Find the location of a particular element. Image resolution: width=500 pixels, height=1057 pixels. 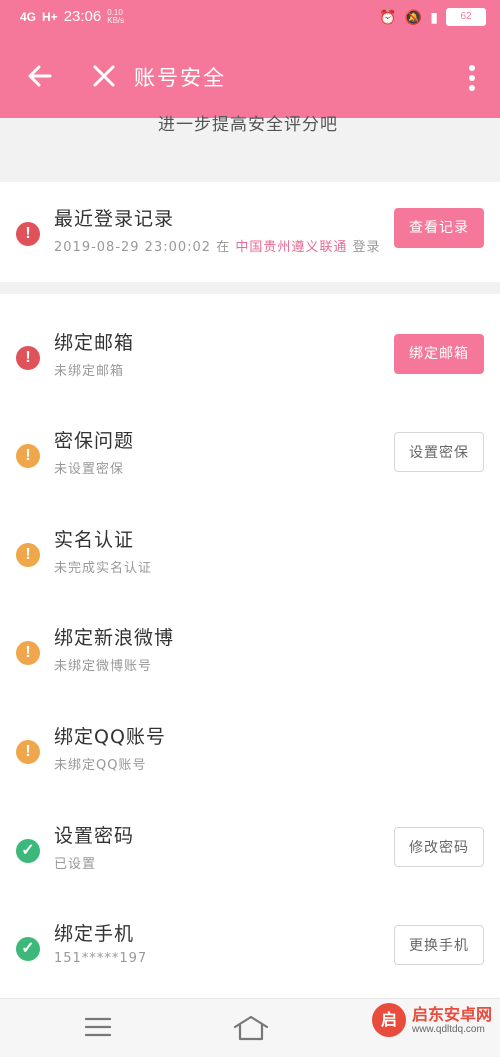

bind-email-button: 绑定邮箱 is located at coordinates (439, 354).